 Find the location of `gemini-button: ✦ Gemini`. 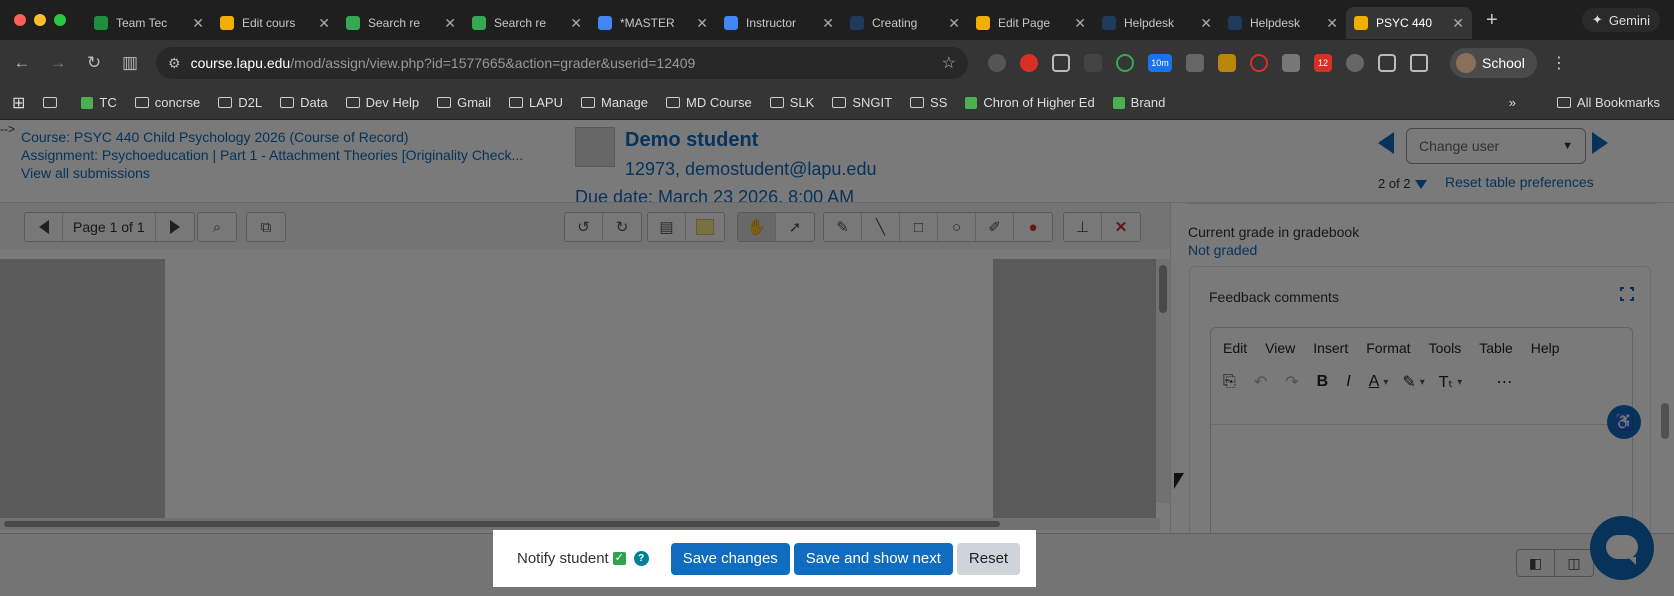

gemini-button: ✦ Gemini is located at coordinates (1620, 20).